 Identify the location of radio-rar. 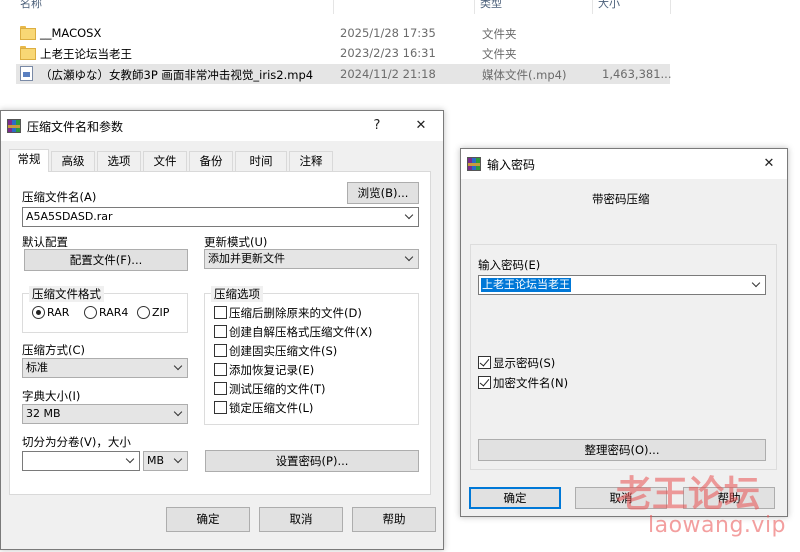
(38, 312).